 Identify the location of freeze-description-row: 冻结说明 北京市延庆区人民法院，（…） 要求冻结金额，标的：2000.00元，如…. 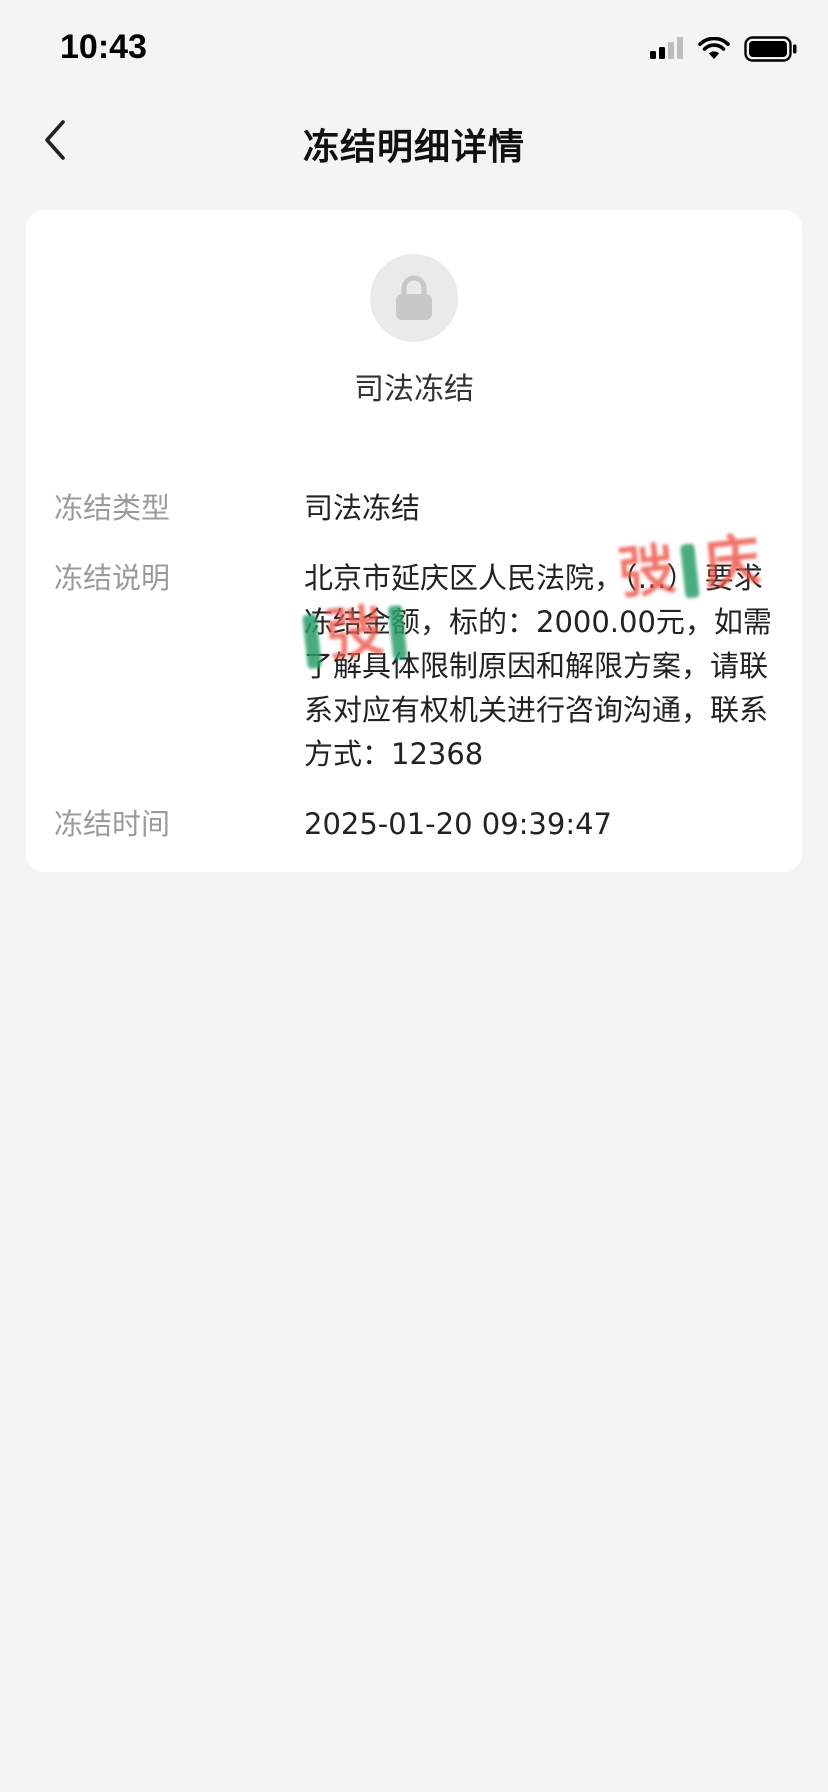
(419, 671).